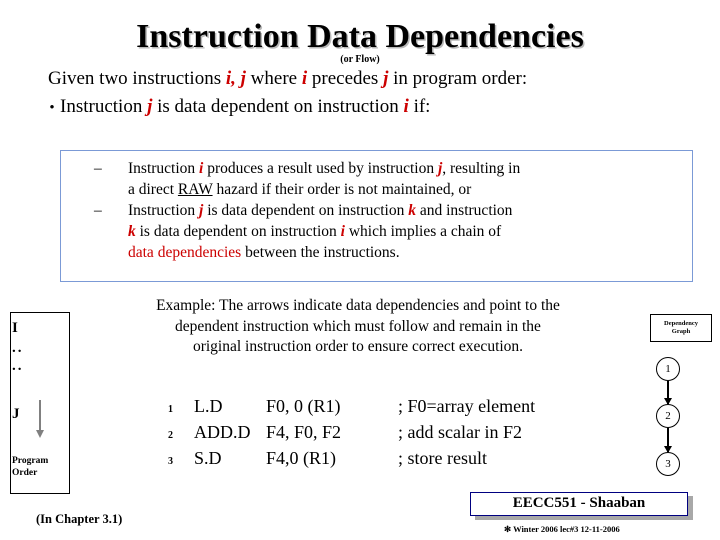  What do you see at coordinates (667, 440) in the screenshot?
I see `dependency-edge-2-3-icon` at bounding box center [667, 440].